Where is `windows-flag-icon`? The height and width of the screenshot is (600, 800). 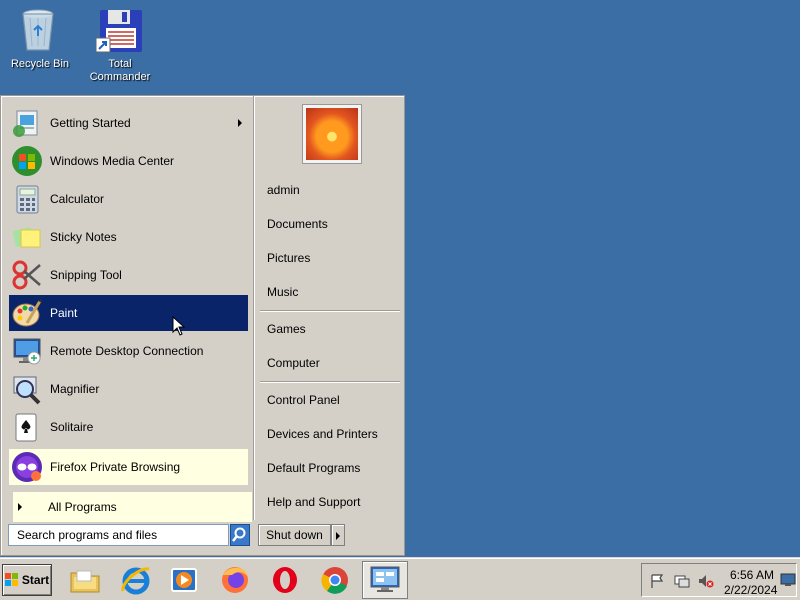 windows-flag-icon is located at coordinates (11, 580).